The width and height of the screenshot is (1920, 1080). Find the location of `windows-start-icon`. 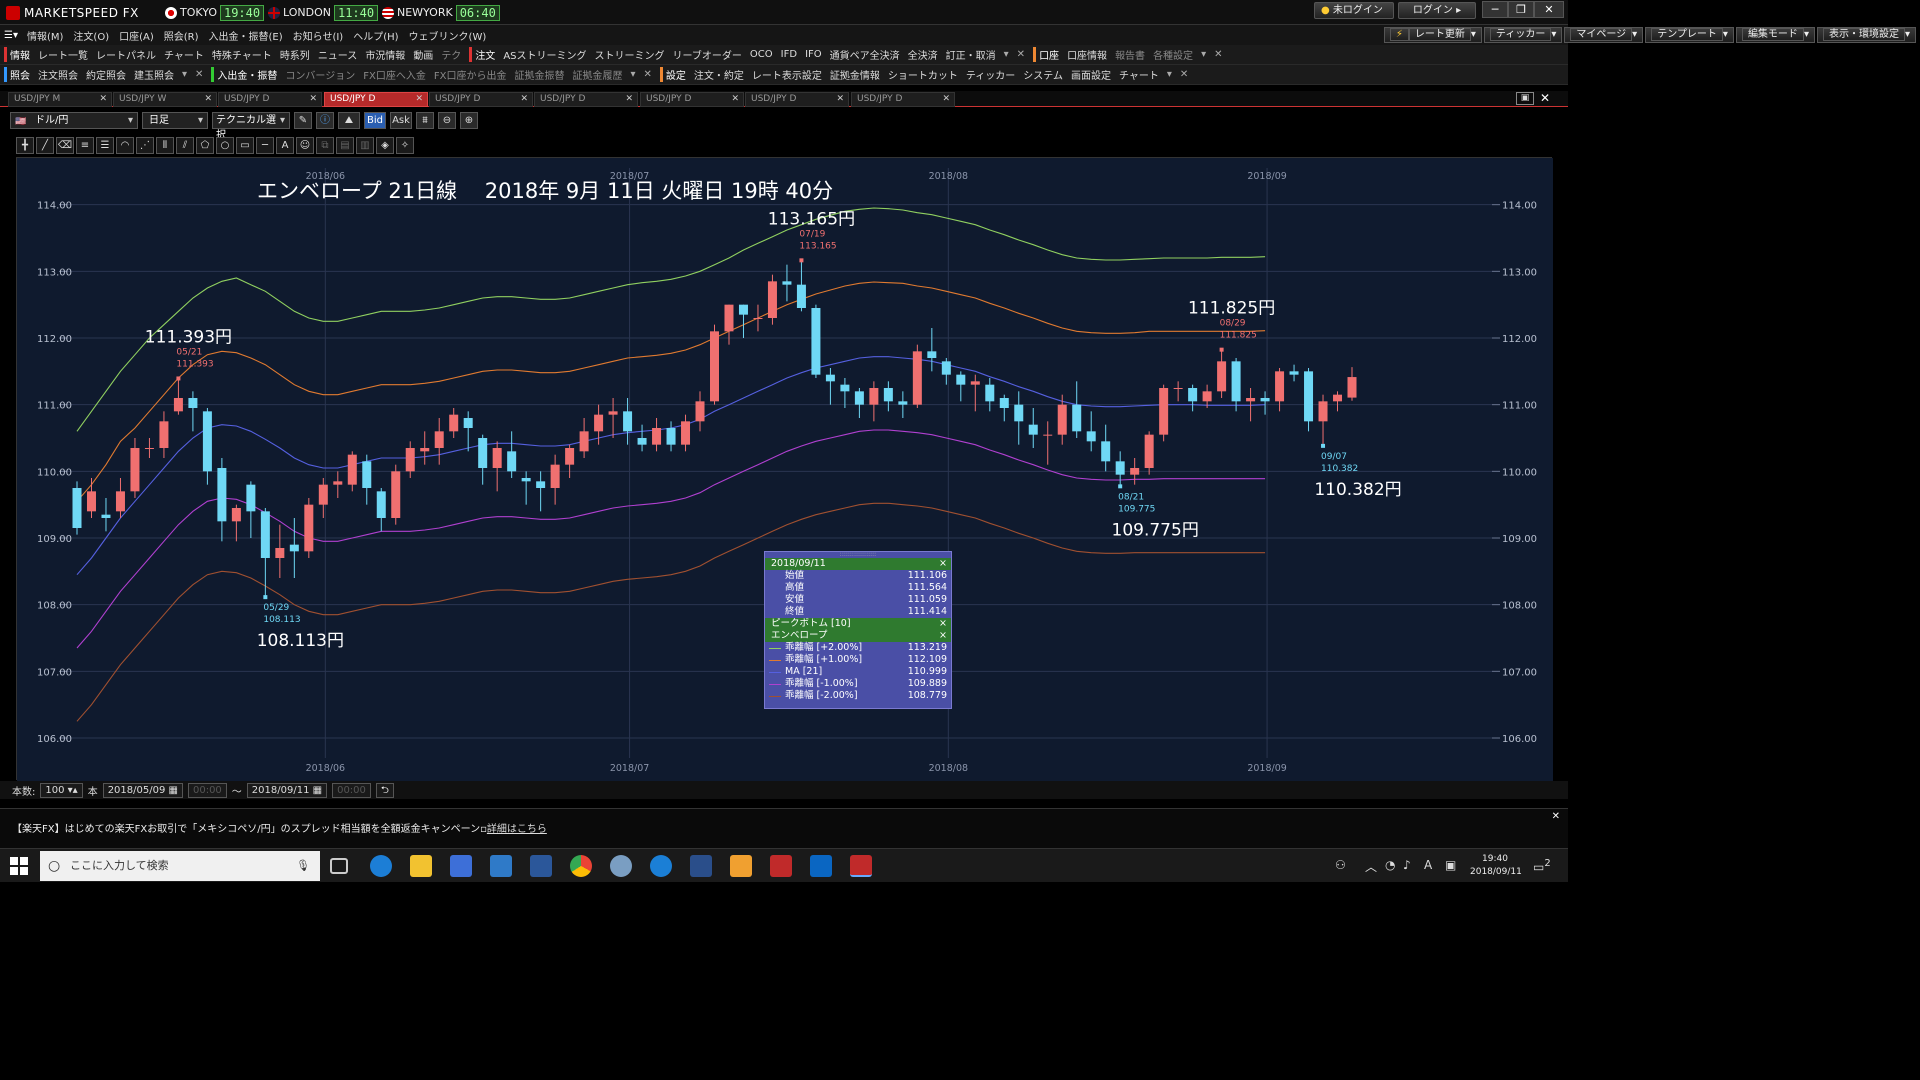

windows-start-icon is located at coordinates (19, 866).